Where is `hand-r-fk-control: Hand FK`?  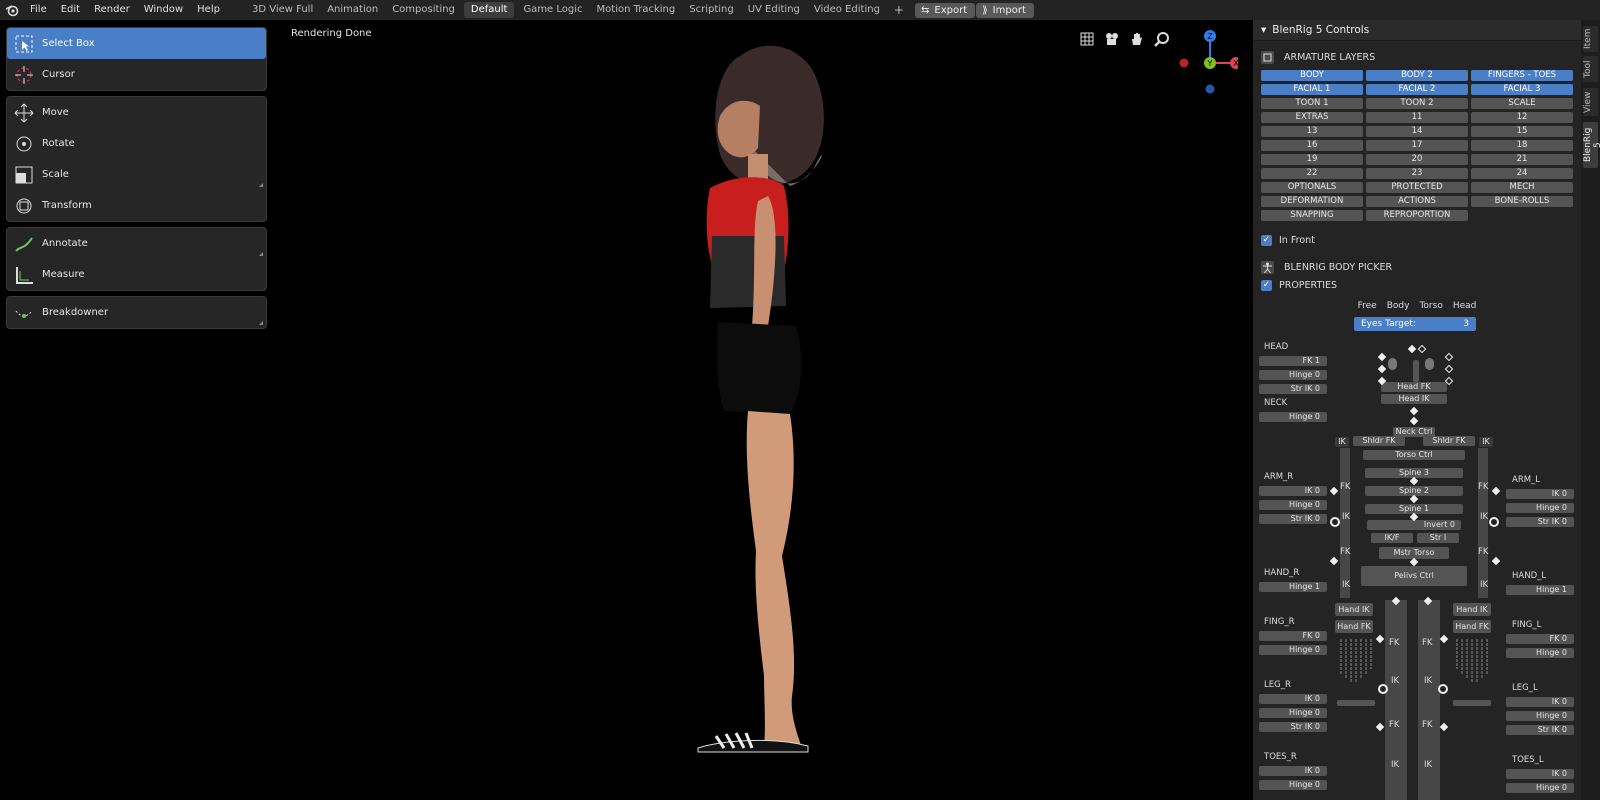 hand-r-fk-control: Hand FK is located at coordinates (1354, 626).